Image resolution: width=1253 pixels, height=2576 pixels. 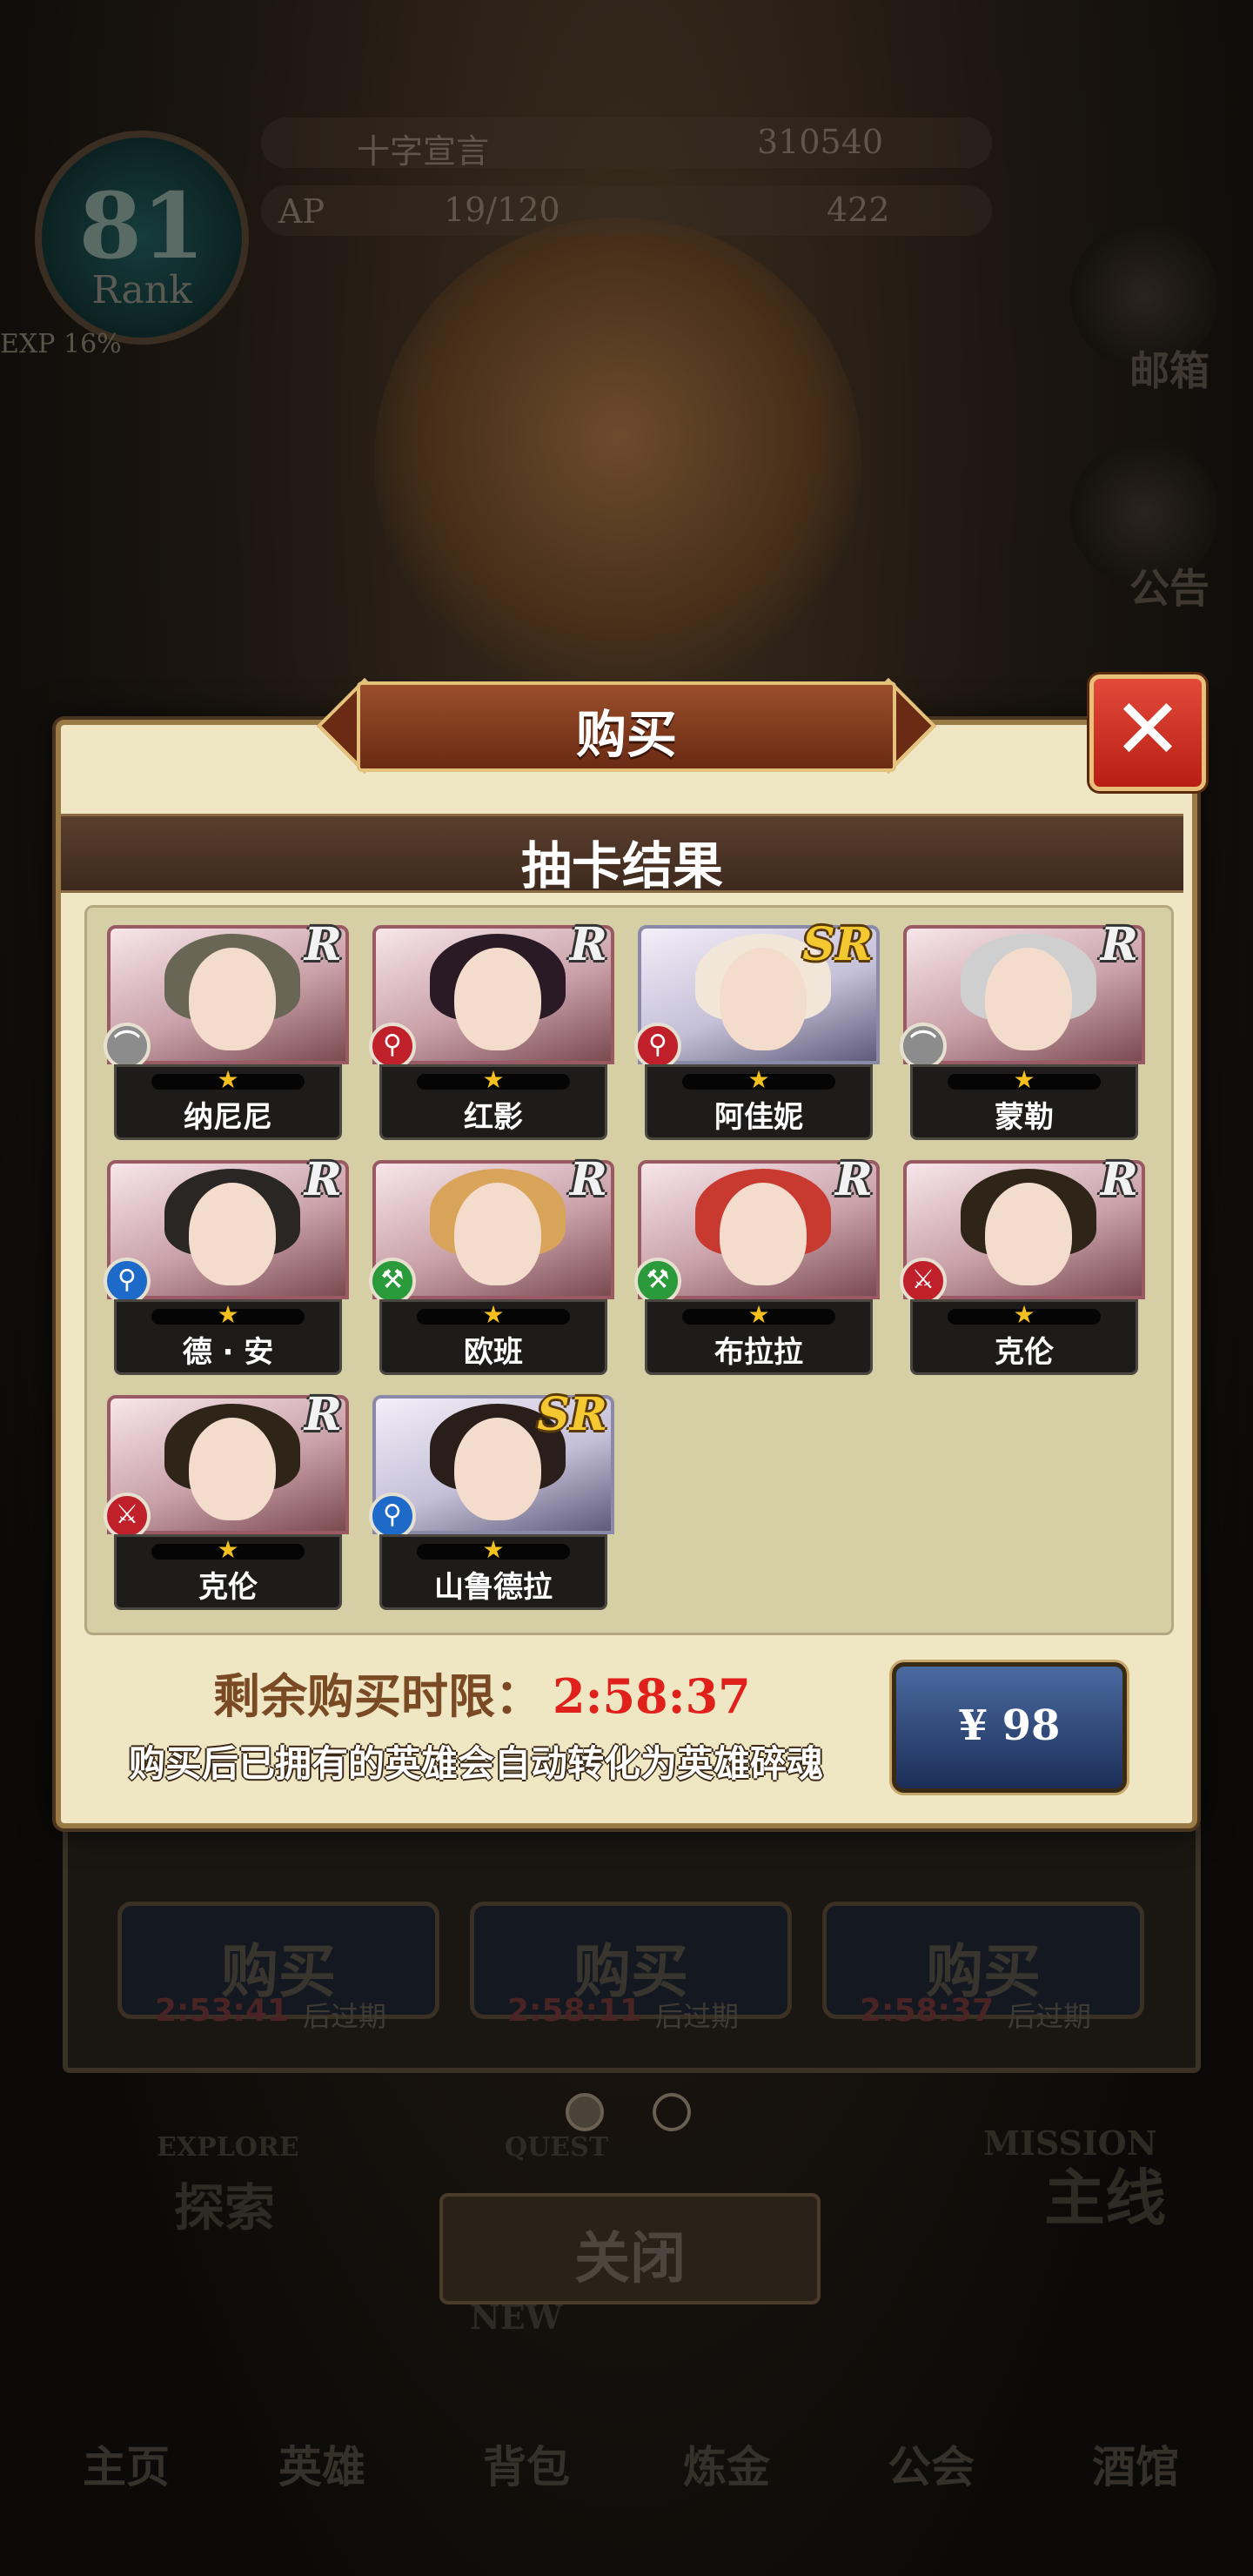 What do you see at coordinates (222, 2011) in the screenshot?
I see `bg-timer-1: 2:53:41` at bounding box center [222, 2011].